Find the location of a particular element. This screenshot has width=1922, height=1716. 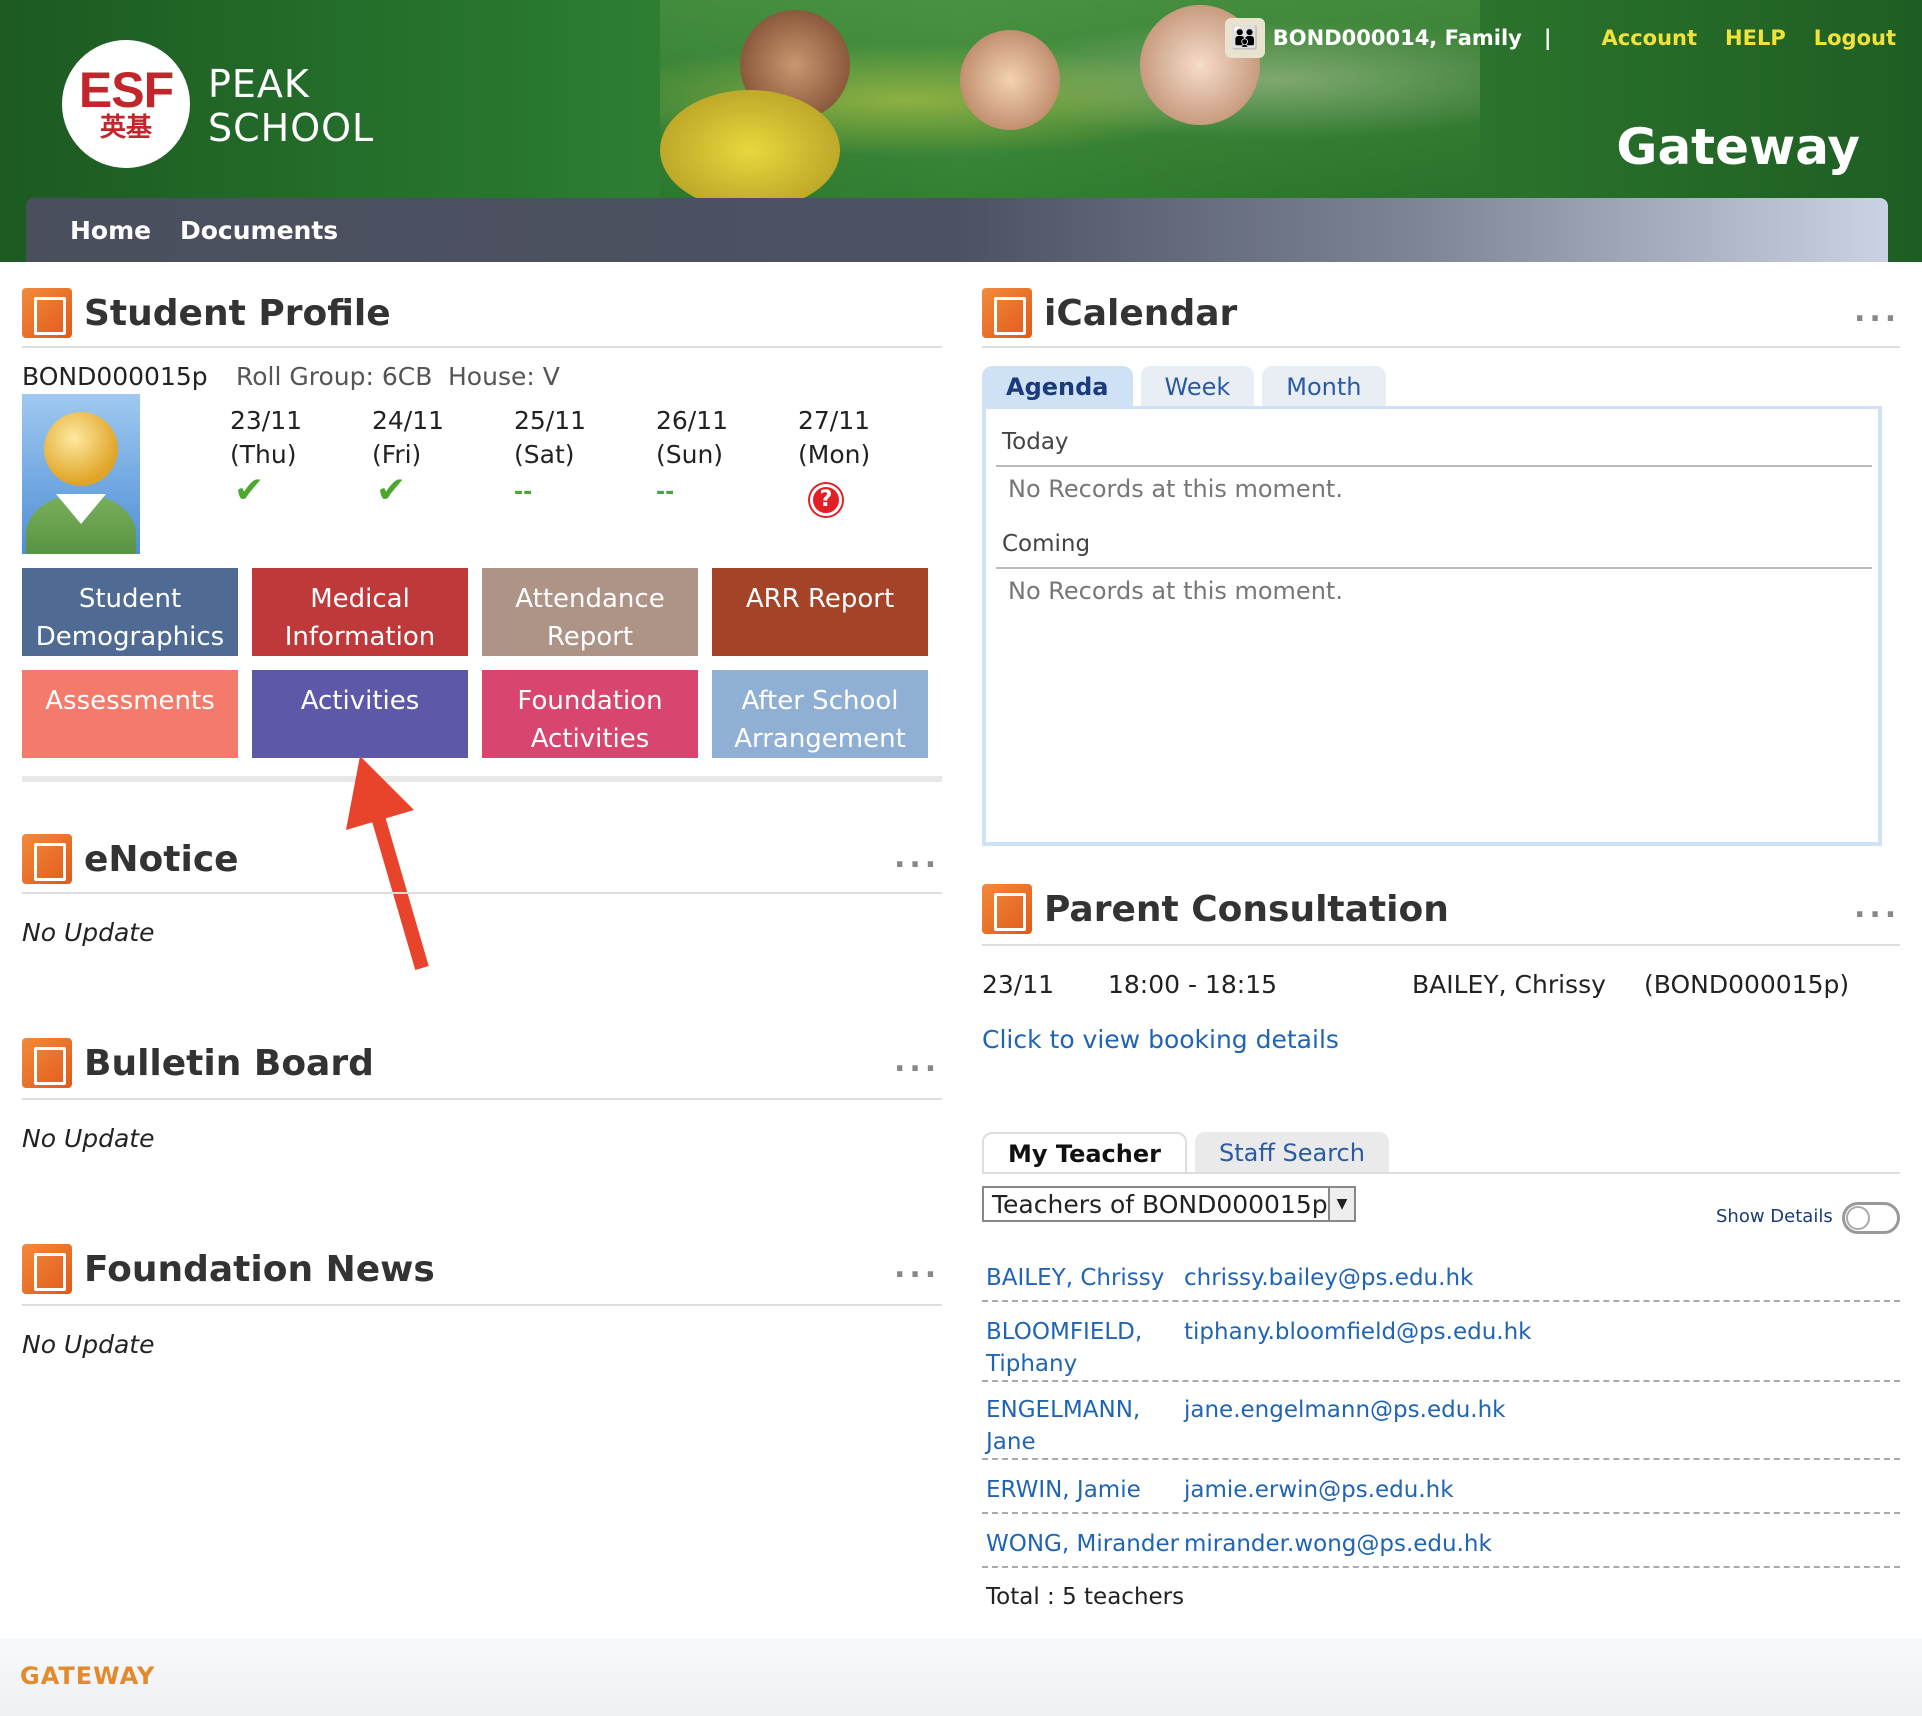

foundation-news-icon is located at coordinates (47, 1269).